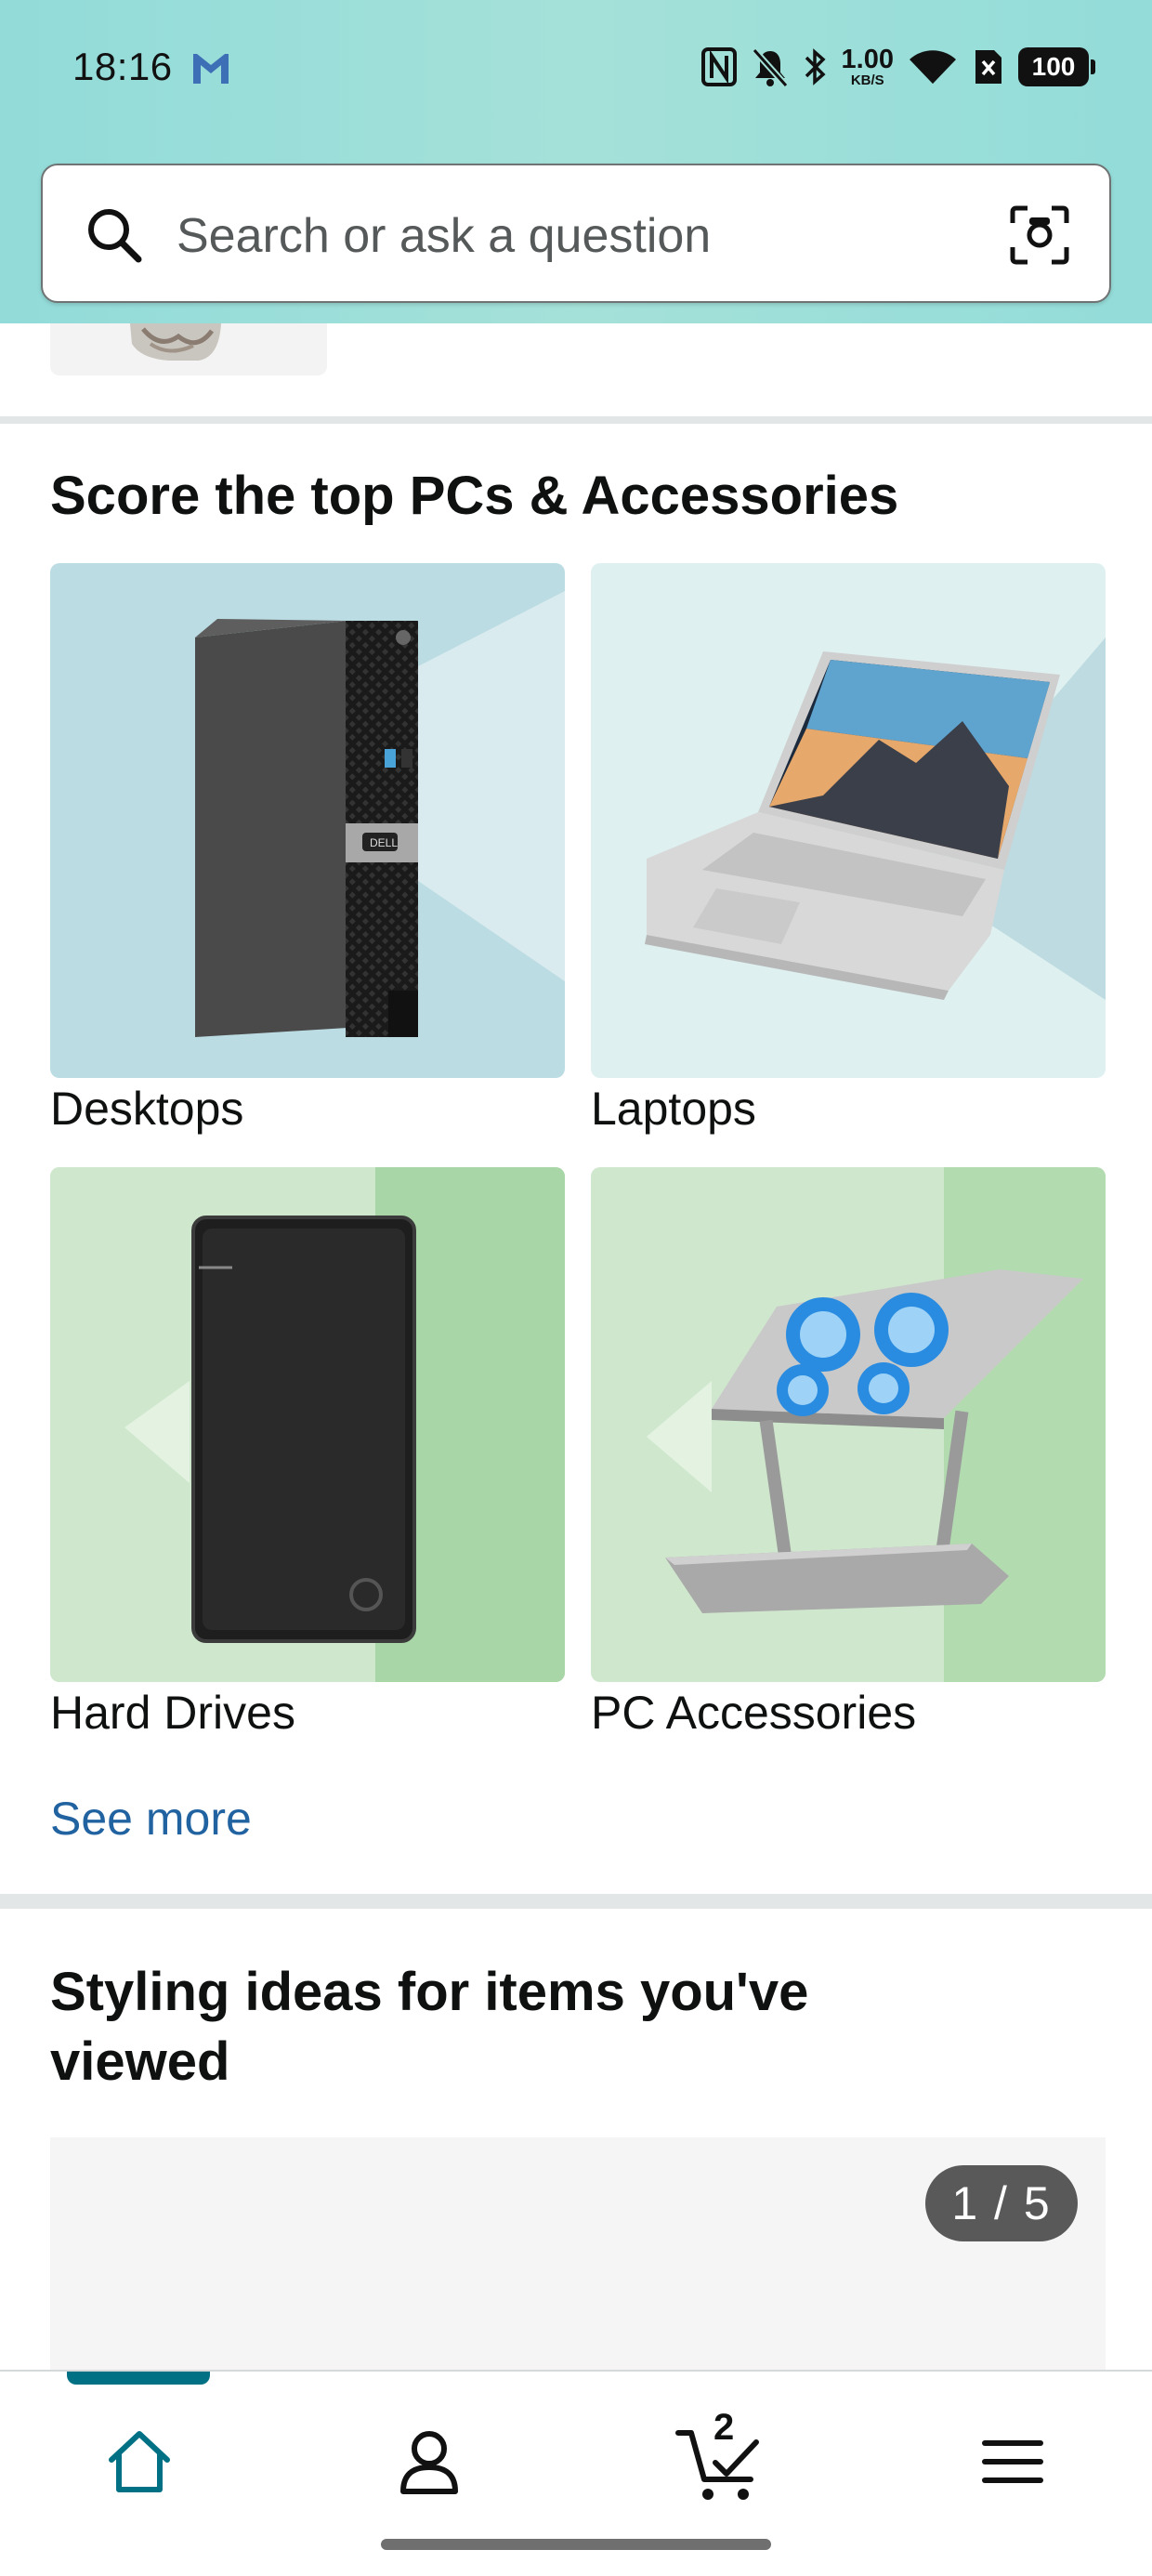 The height and width of the screenshot is (2576, 1152). Describe the element at coordinates (122, 66) in the screenshot. I see `status-time: 18:16` at that location.